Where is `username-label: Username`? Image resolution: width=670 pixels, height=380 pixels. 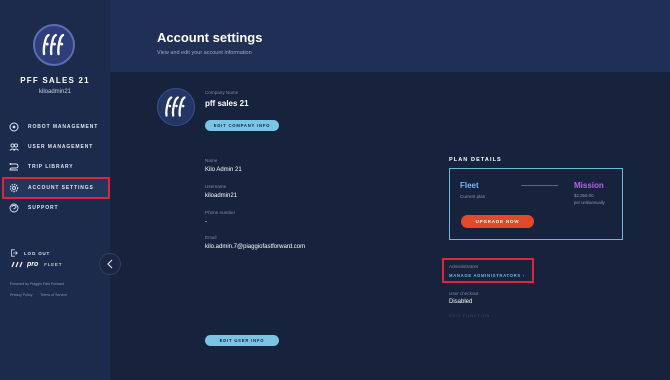
username-label: Username is located at coordinates (216, 186).